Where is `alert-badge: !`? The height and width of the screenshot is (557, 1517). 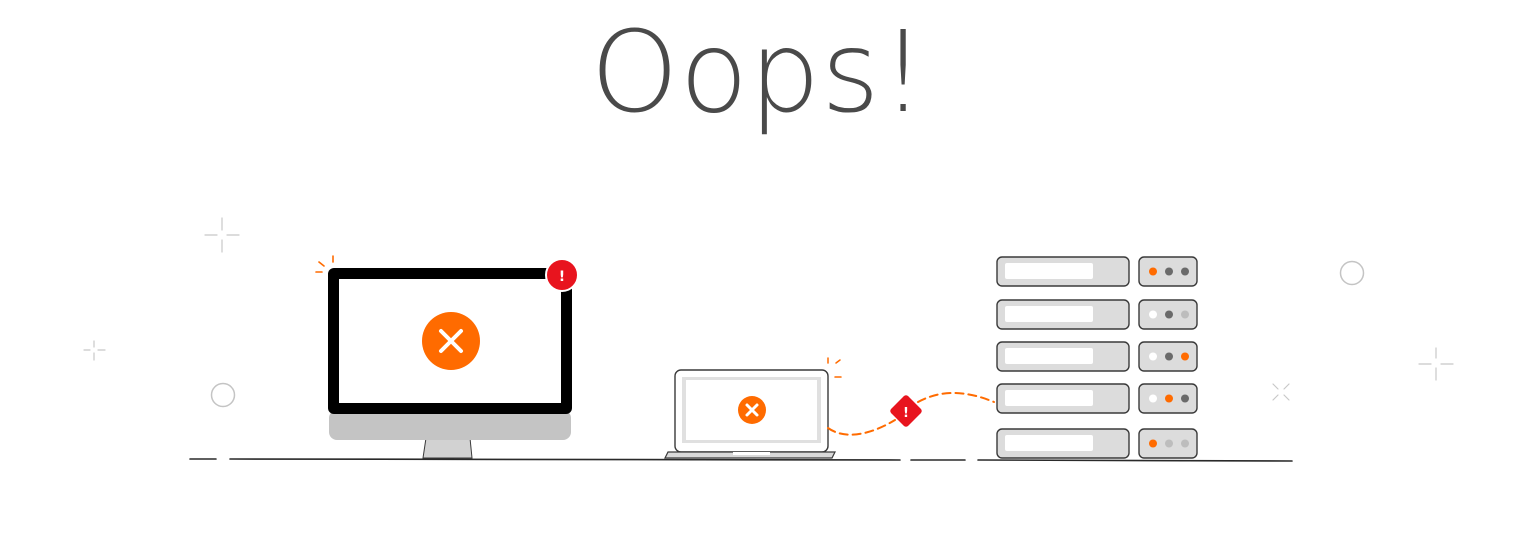 alert-badge: ! is located at coordinates (562, 275).